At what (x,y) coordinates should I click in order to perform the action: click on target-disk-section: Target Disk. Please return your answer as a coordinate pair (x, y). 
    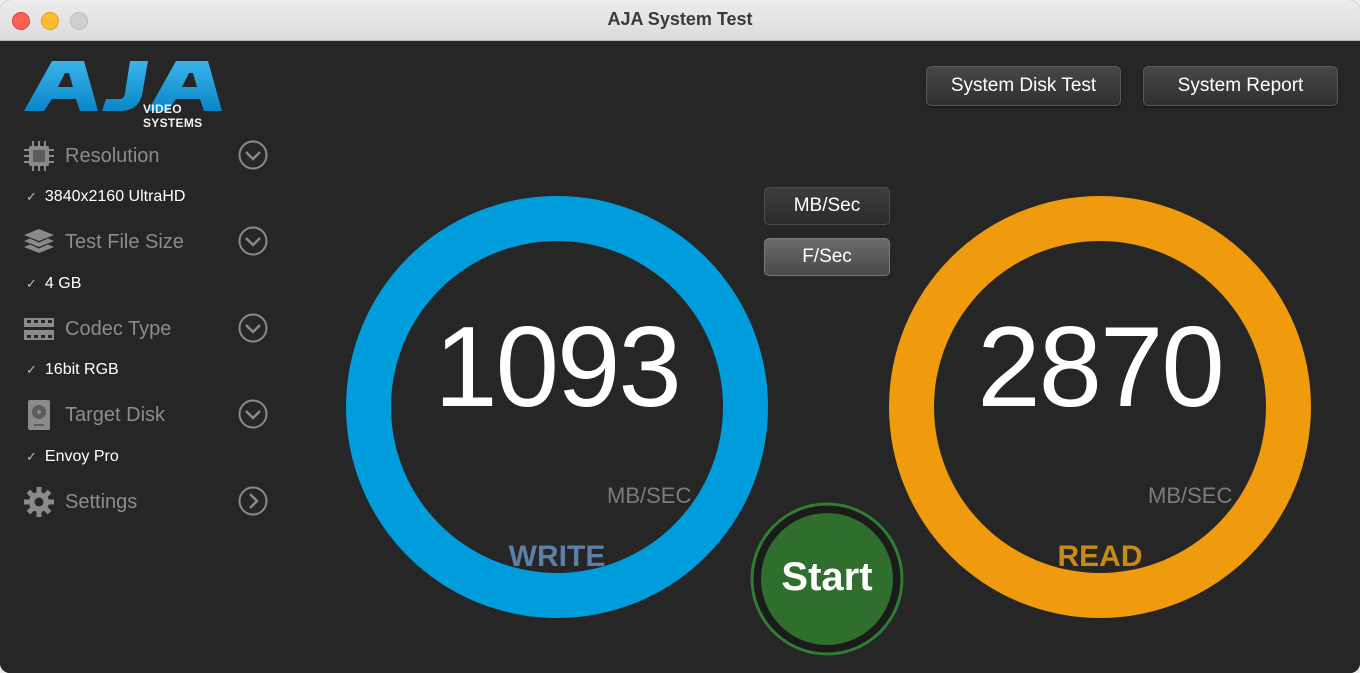
    Looking at the image, I should click on (147, 418).